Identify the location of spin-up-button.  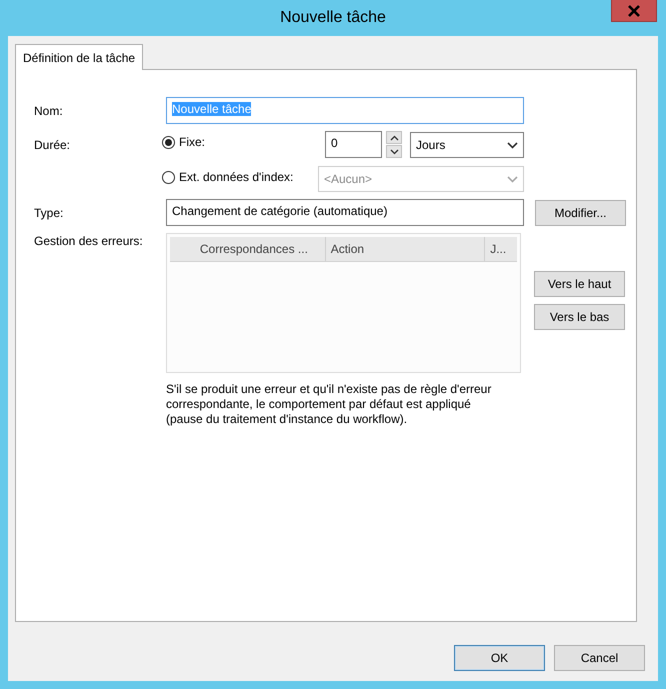
(394, 137).